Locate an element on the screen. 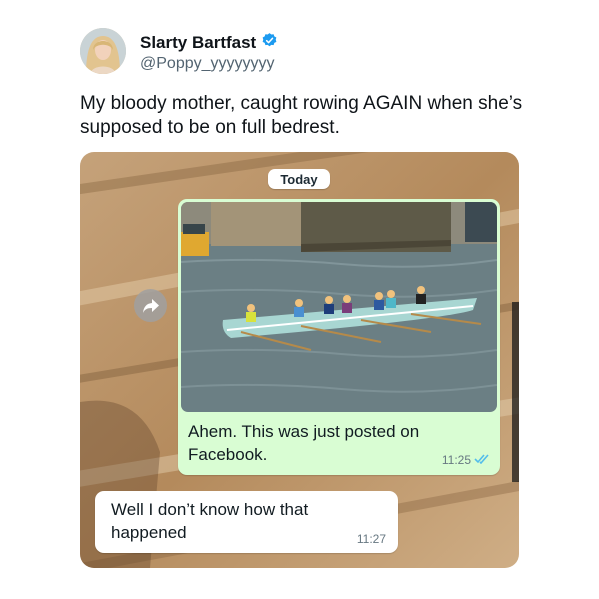 Image resolution: width=599 pixels, height=599 pixels. avatar is located at coordinates (103, 51).